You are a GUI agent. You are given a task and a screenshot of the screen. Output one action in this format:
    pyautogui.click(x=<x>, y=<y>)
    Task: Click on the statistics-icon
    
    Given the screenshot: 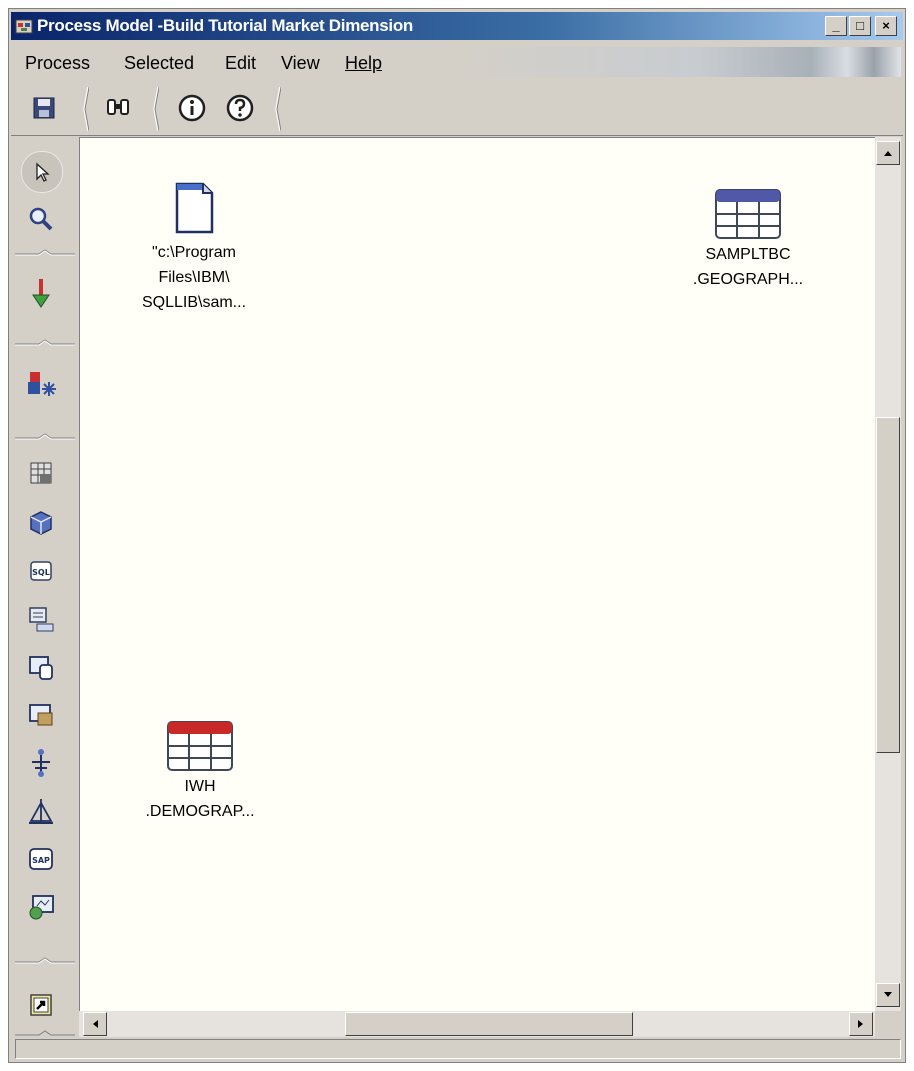 What is the action you would take?
    pyautogui.click(x=41, y=811)
    